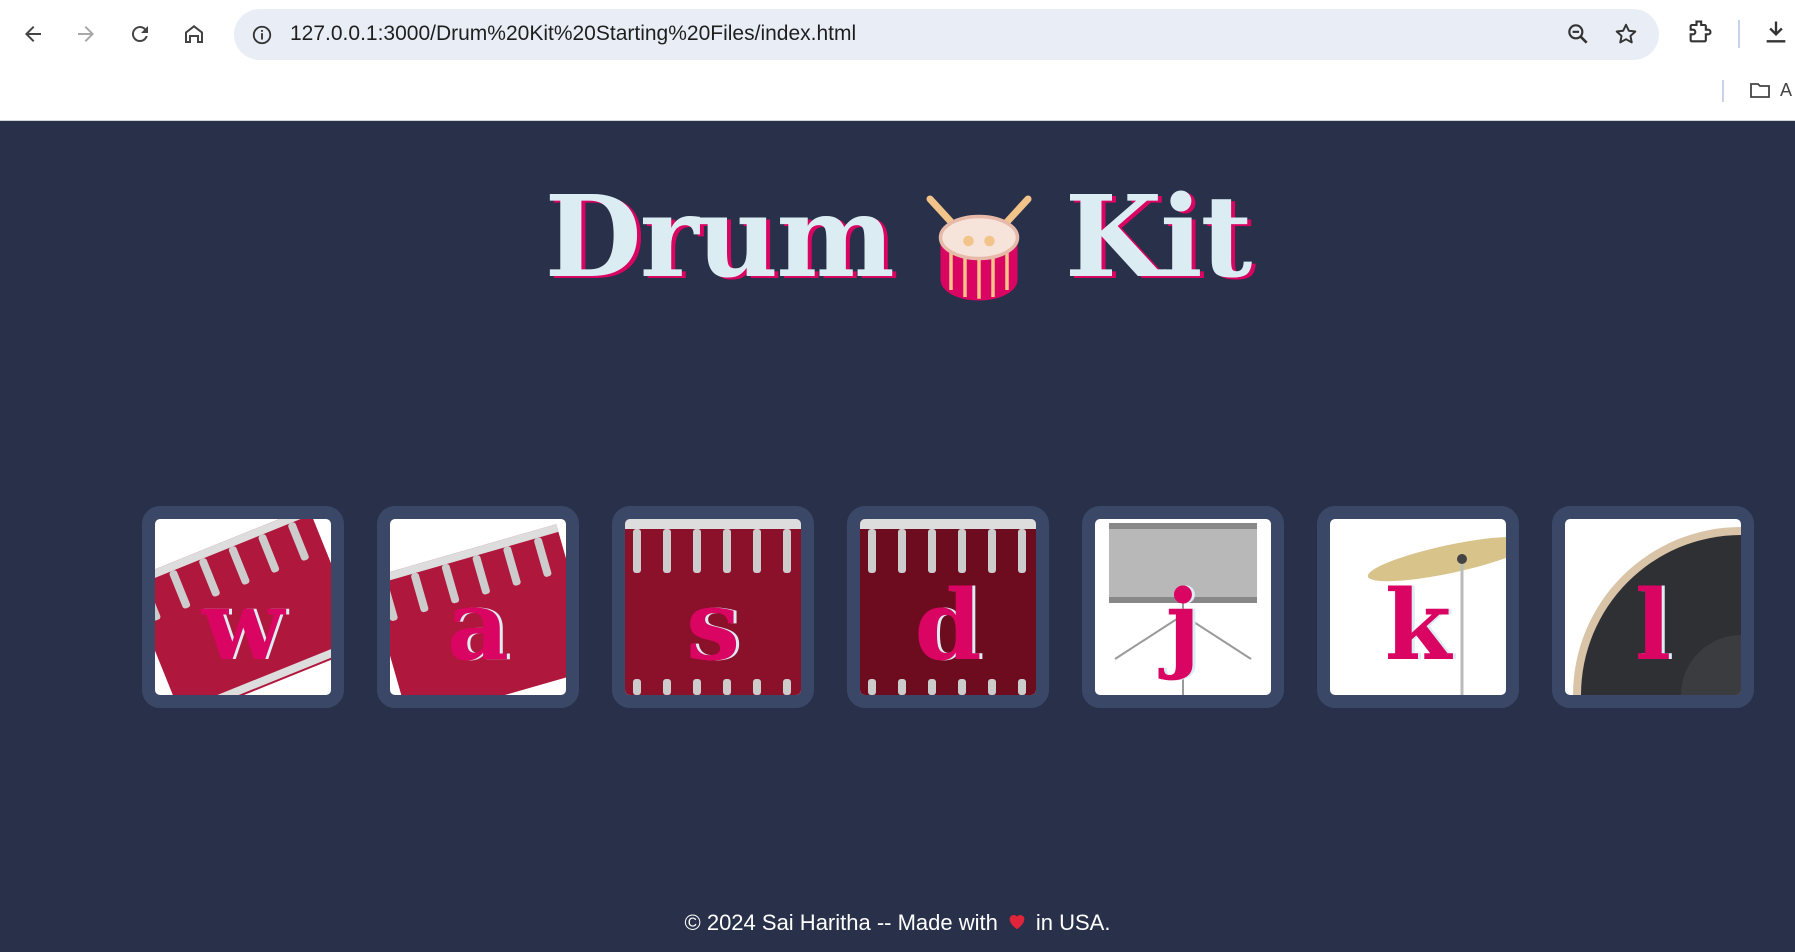 The height and width of the screenshot is (952, 1795). I want to click on footer-text-start: © 2024 Sai Haritha -- Made with, so click(841, 922).